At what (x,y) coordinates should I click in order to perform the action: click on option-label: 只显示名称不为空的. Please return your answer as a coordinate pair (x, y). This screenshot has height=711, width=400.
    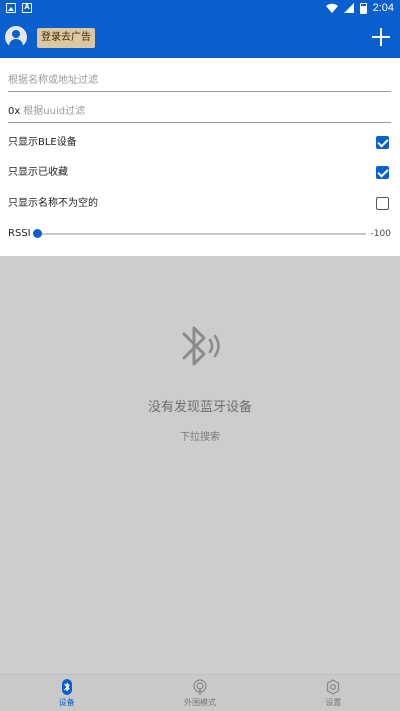
    Looking at the image, I should click on (53, 203).